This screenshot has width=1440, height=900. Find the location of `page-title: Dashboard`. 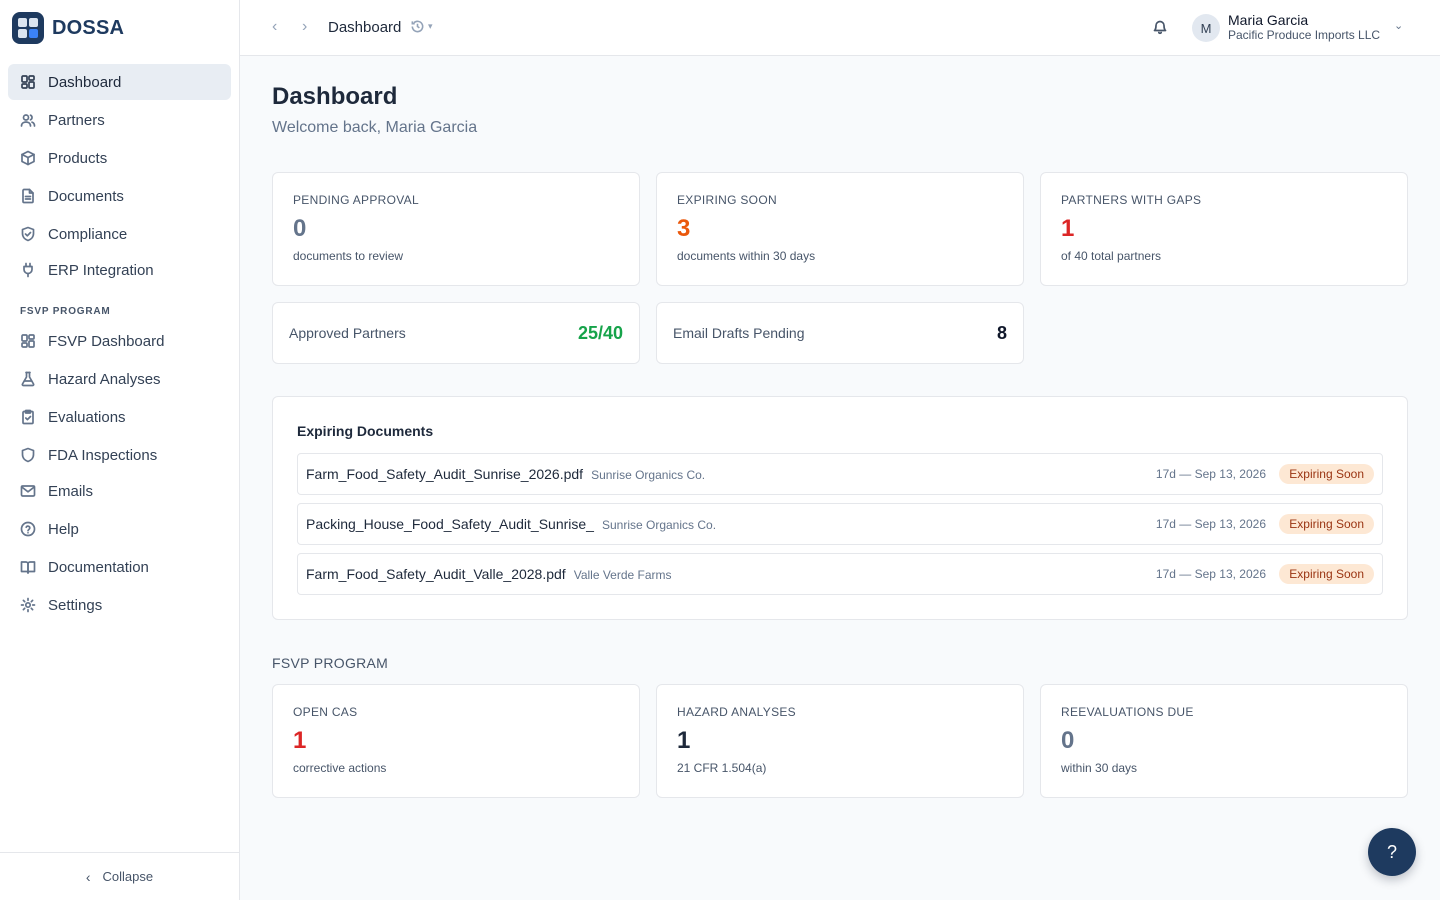

page-title: Dashboard is located at coordinates (335, 96).